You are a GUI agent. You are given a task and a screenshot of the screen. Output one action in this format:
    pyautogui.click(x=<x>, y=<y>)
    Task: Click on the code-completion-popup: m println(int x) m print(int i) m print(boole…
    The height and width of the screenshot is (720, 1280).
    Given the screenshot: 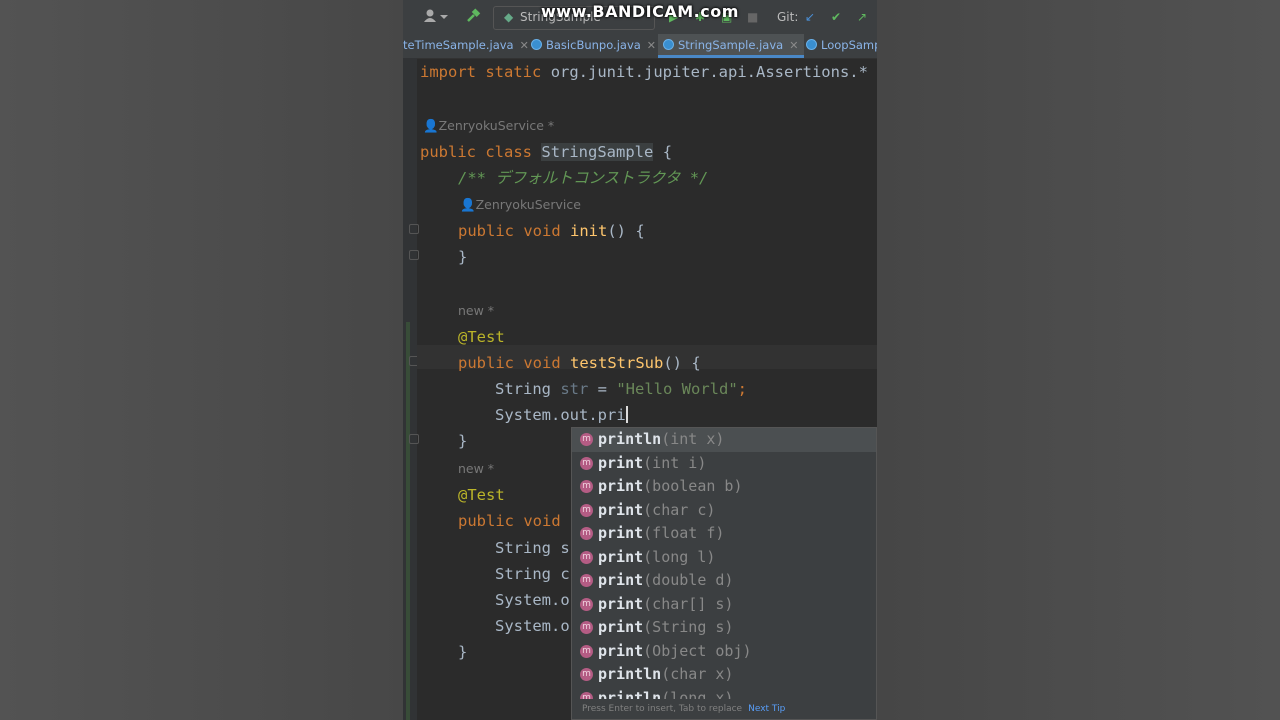 What is the action you would take?
    pyautogui.click(x=724, y=573)
    